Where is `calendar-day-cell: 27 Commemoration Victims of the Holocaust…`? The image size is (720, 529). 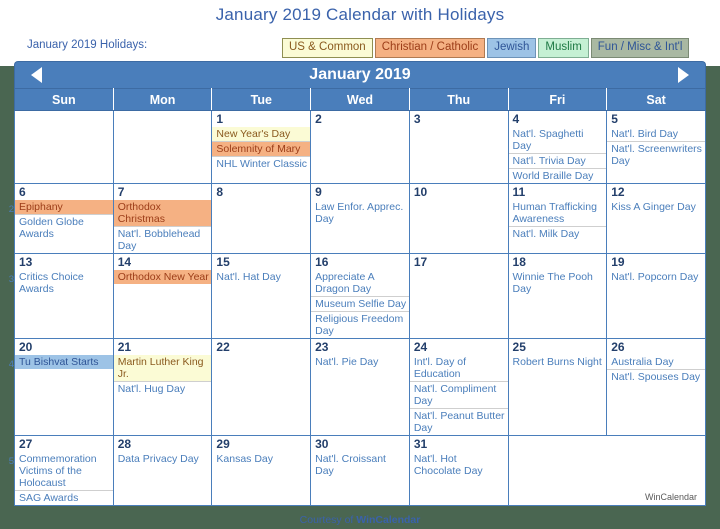 calendar-day-cell: 27 Commemoration Victims of the Holocaust… is located at coordinates (64, 470).